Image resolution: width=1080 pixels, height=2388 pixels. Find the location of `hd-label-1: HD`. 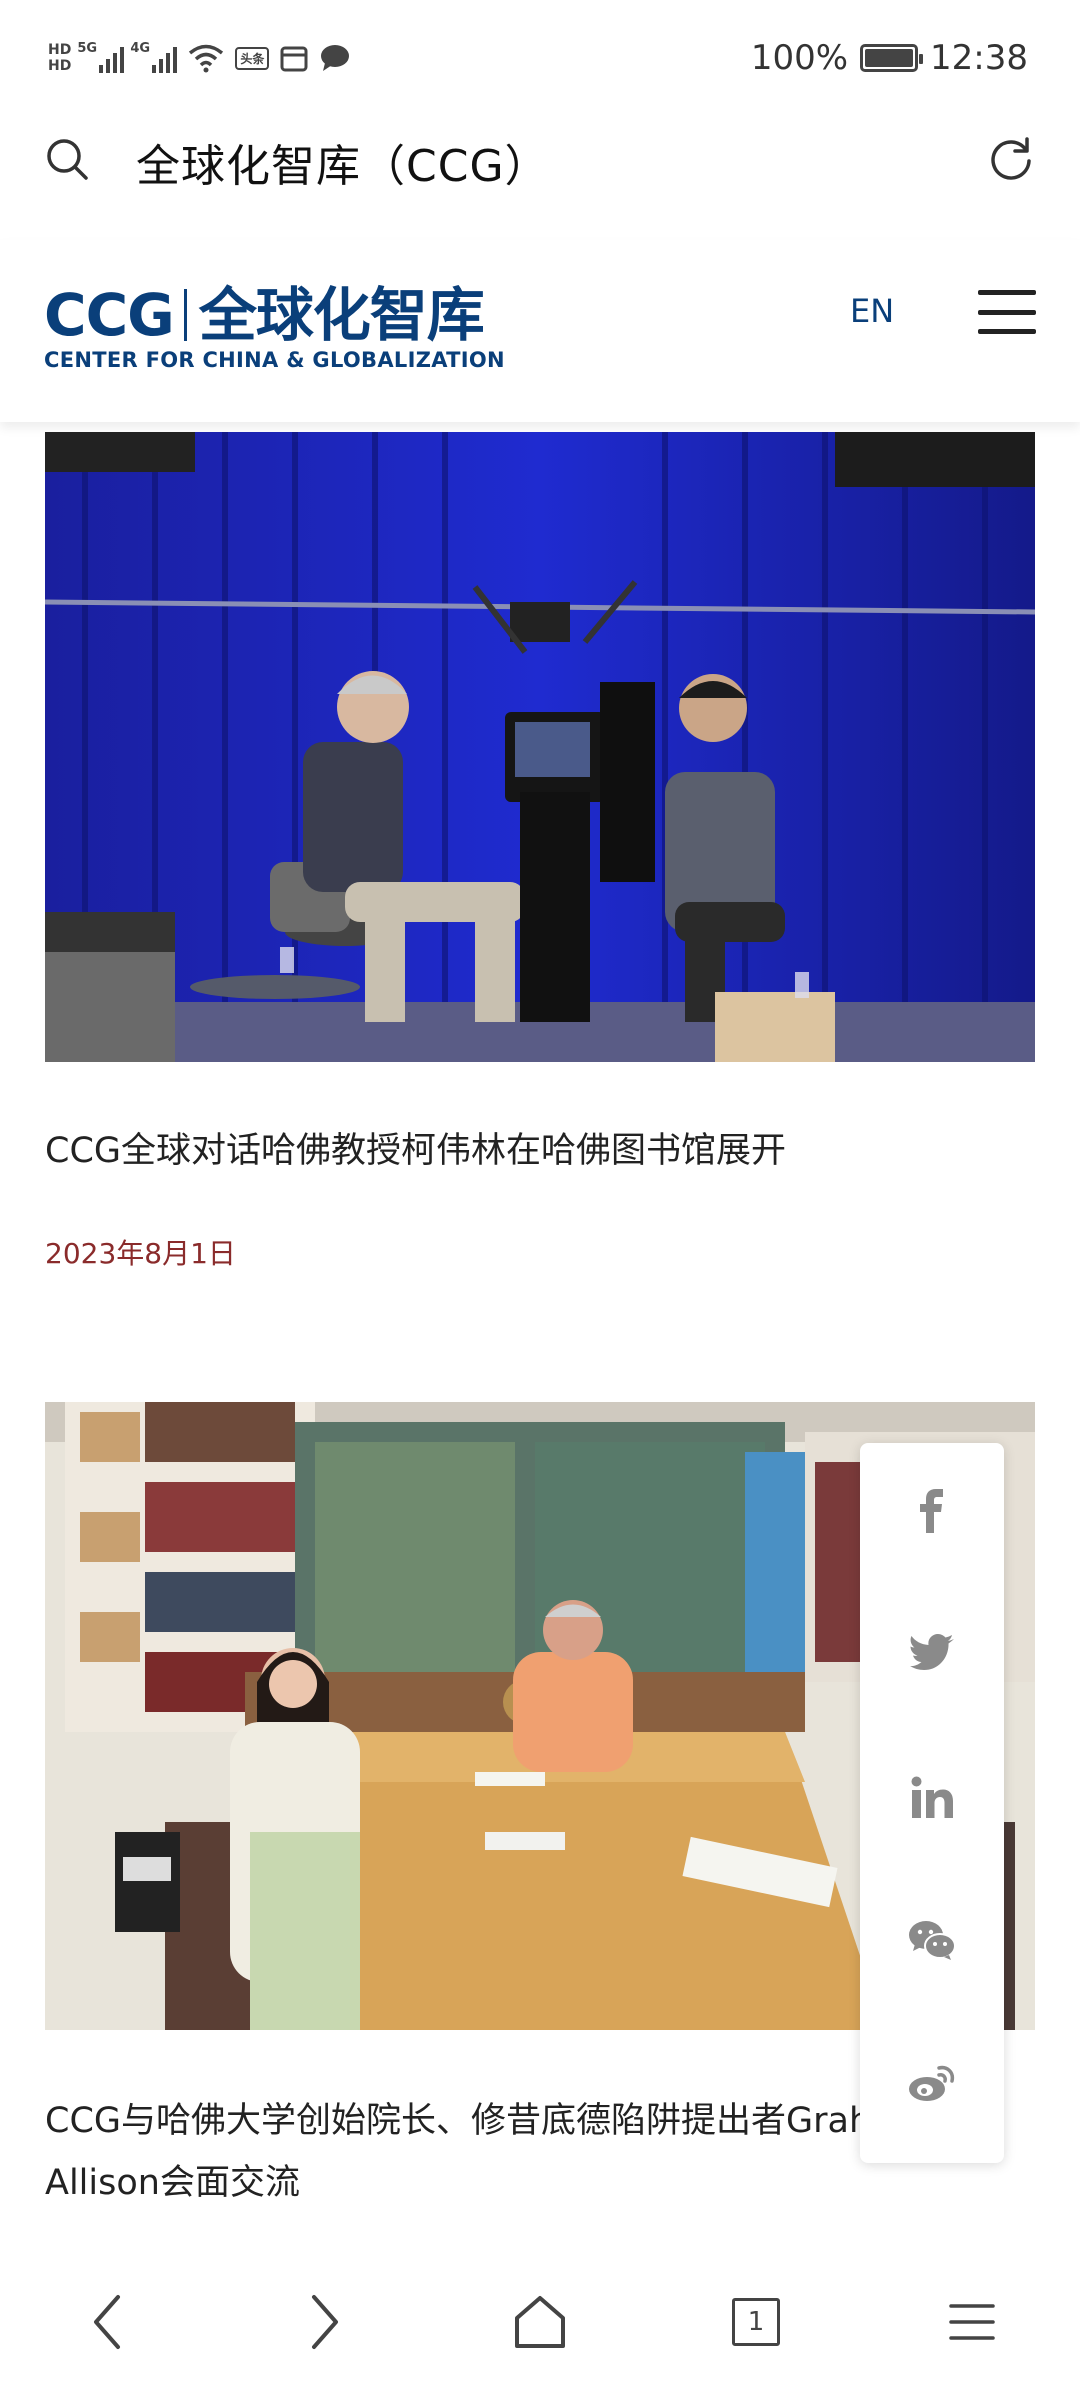

hd-label-1: HD is located at coordinates (60, 50).